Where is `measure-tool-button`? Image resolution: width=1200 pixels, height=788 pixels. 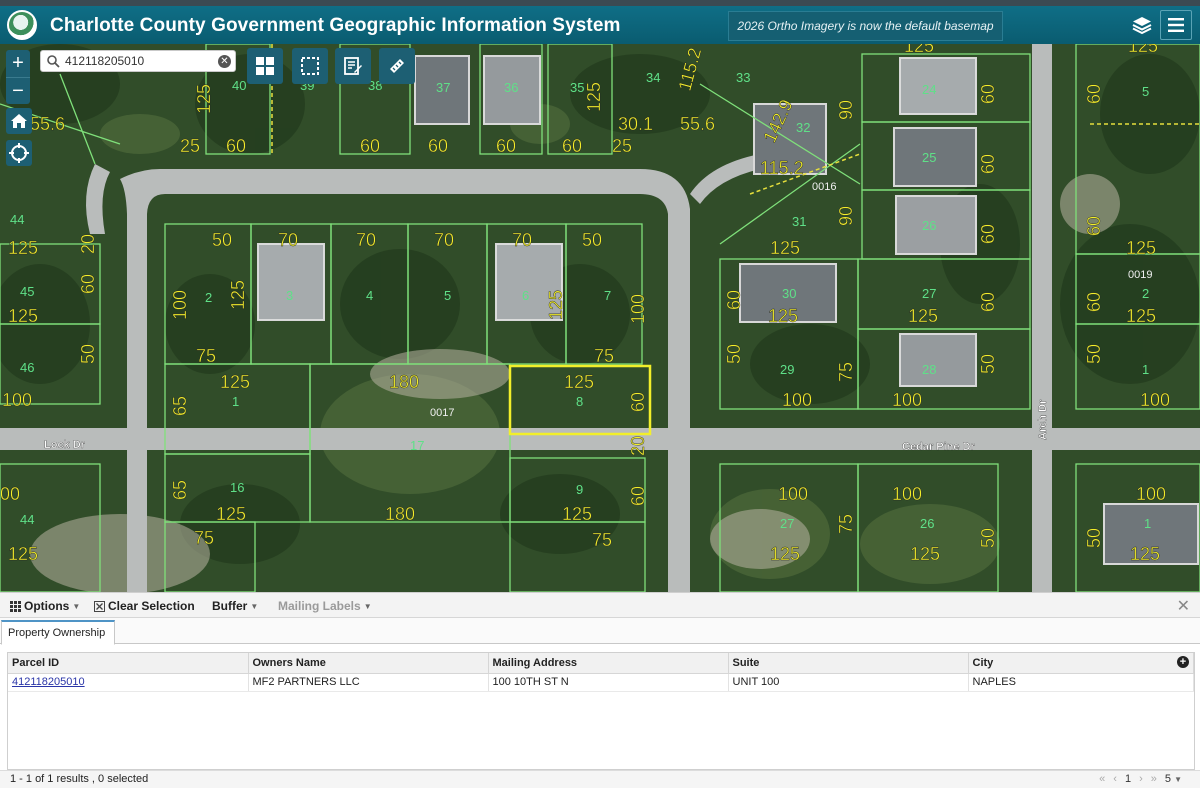 measure-tool-button is located at coordinates (397, 66).